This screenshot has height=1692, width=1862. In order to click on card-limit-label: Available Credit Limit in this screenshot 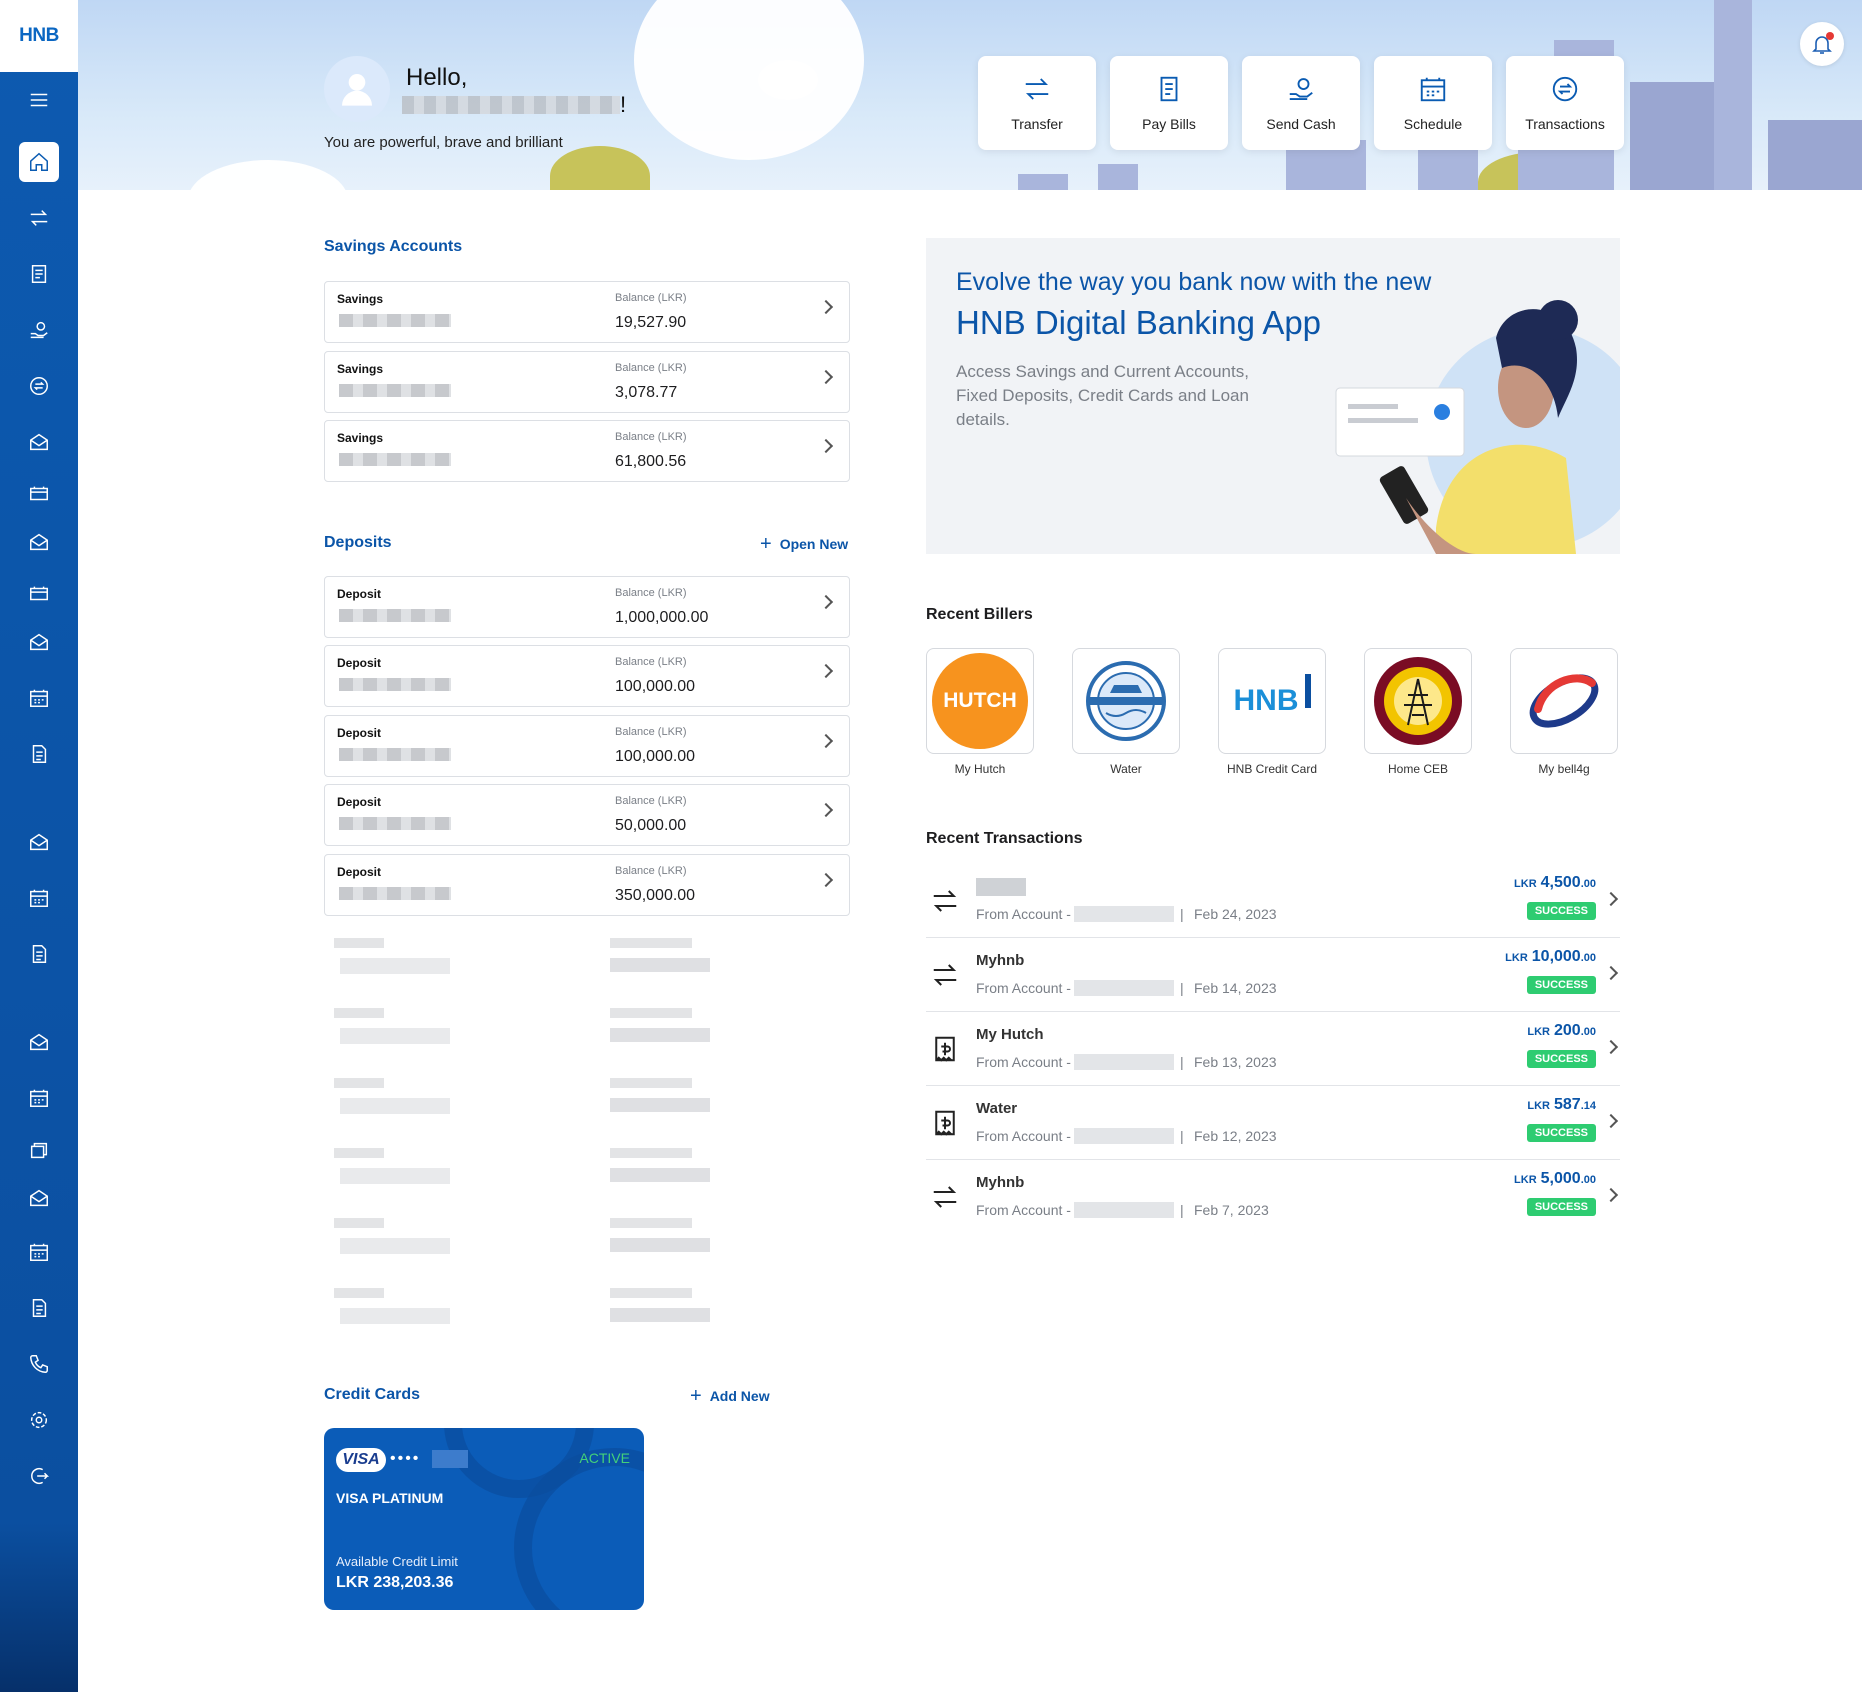, I will do `click(397, 1561)`.